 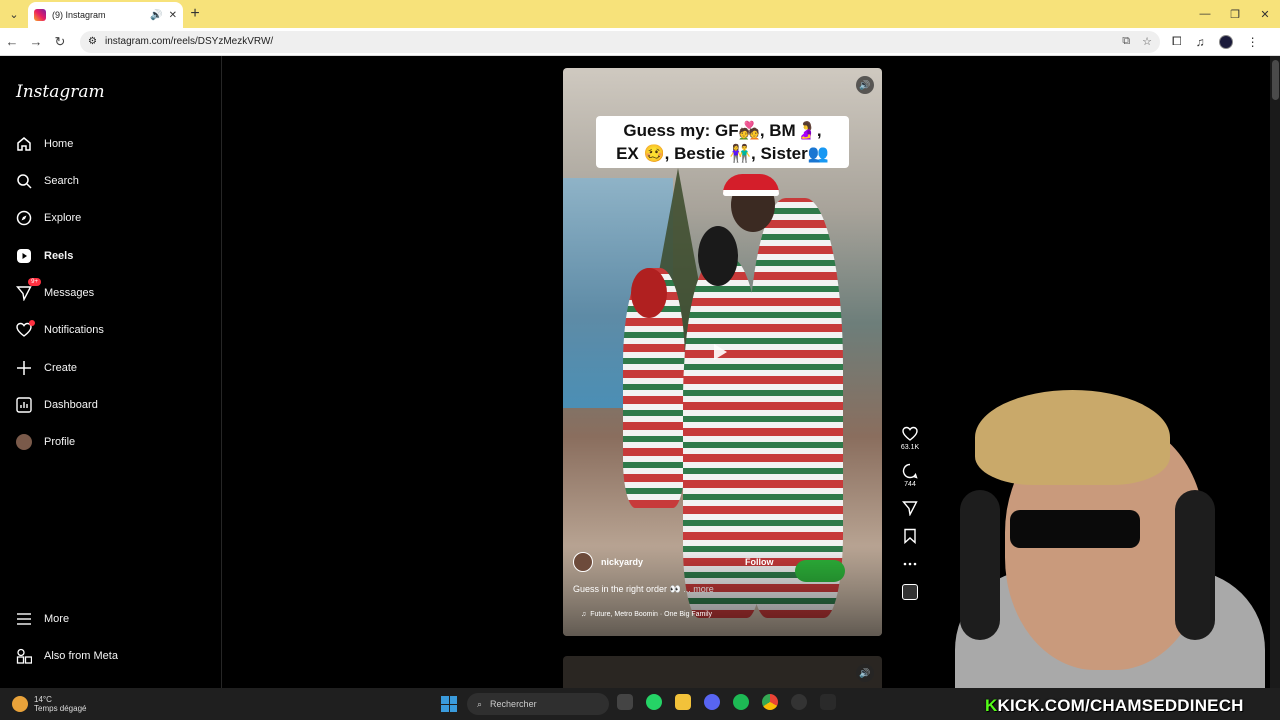 What do you see at coordinates (449, 704) in the screenshot?
I see `windows-start-icon` at bounding box center [449, 704].